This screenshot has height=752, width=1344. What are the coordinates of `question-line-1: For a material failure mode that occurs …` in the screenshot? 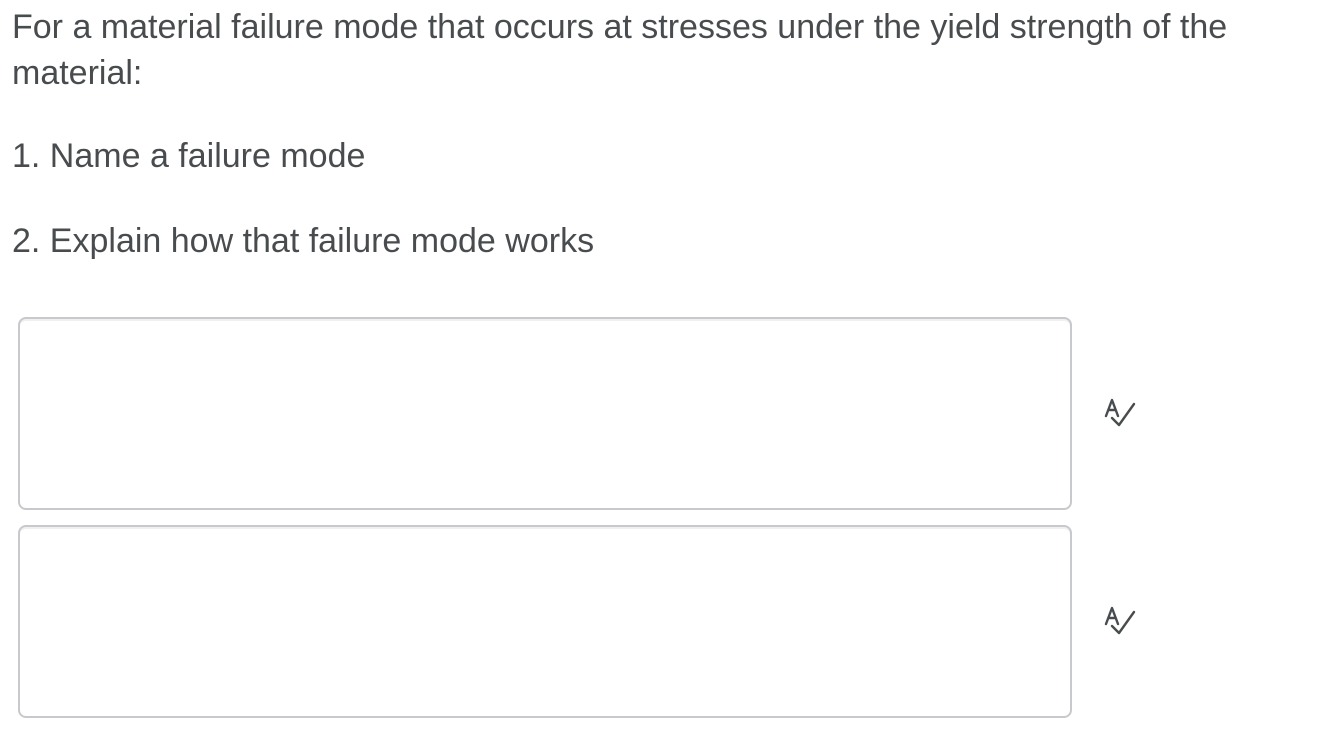 It's located at (620, 27).